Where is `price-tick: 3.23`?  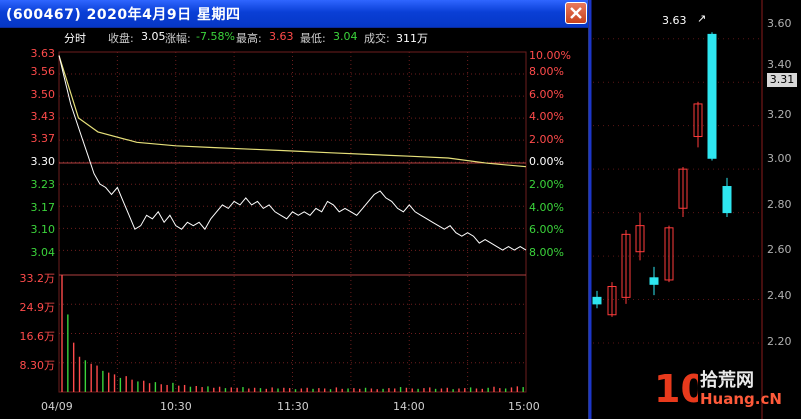 price-tick: 3.23 is located at coordinates (43, 184).